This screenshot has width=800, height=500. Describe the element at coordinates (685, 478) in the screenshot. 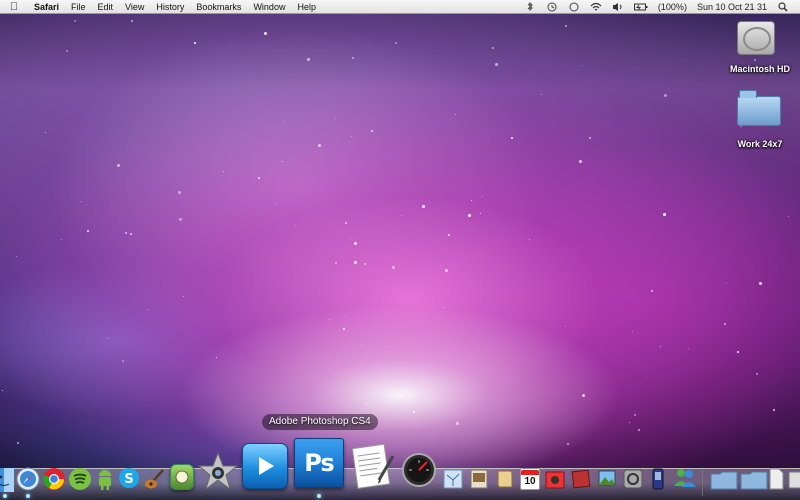

I see `messenger-icon` at that location.